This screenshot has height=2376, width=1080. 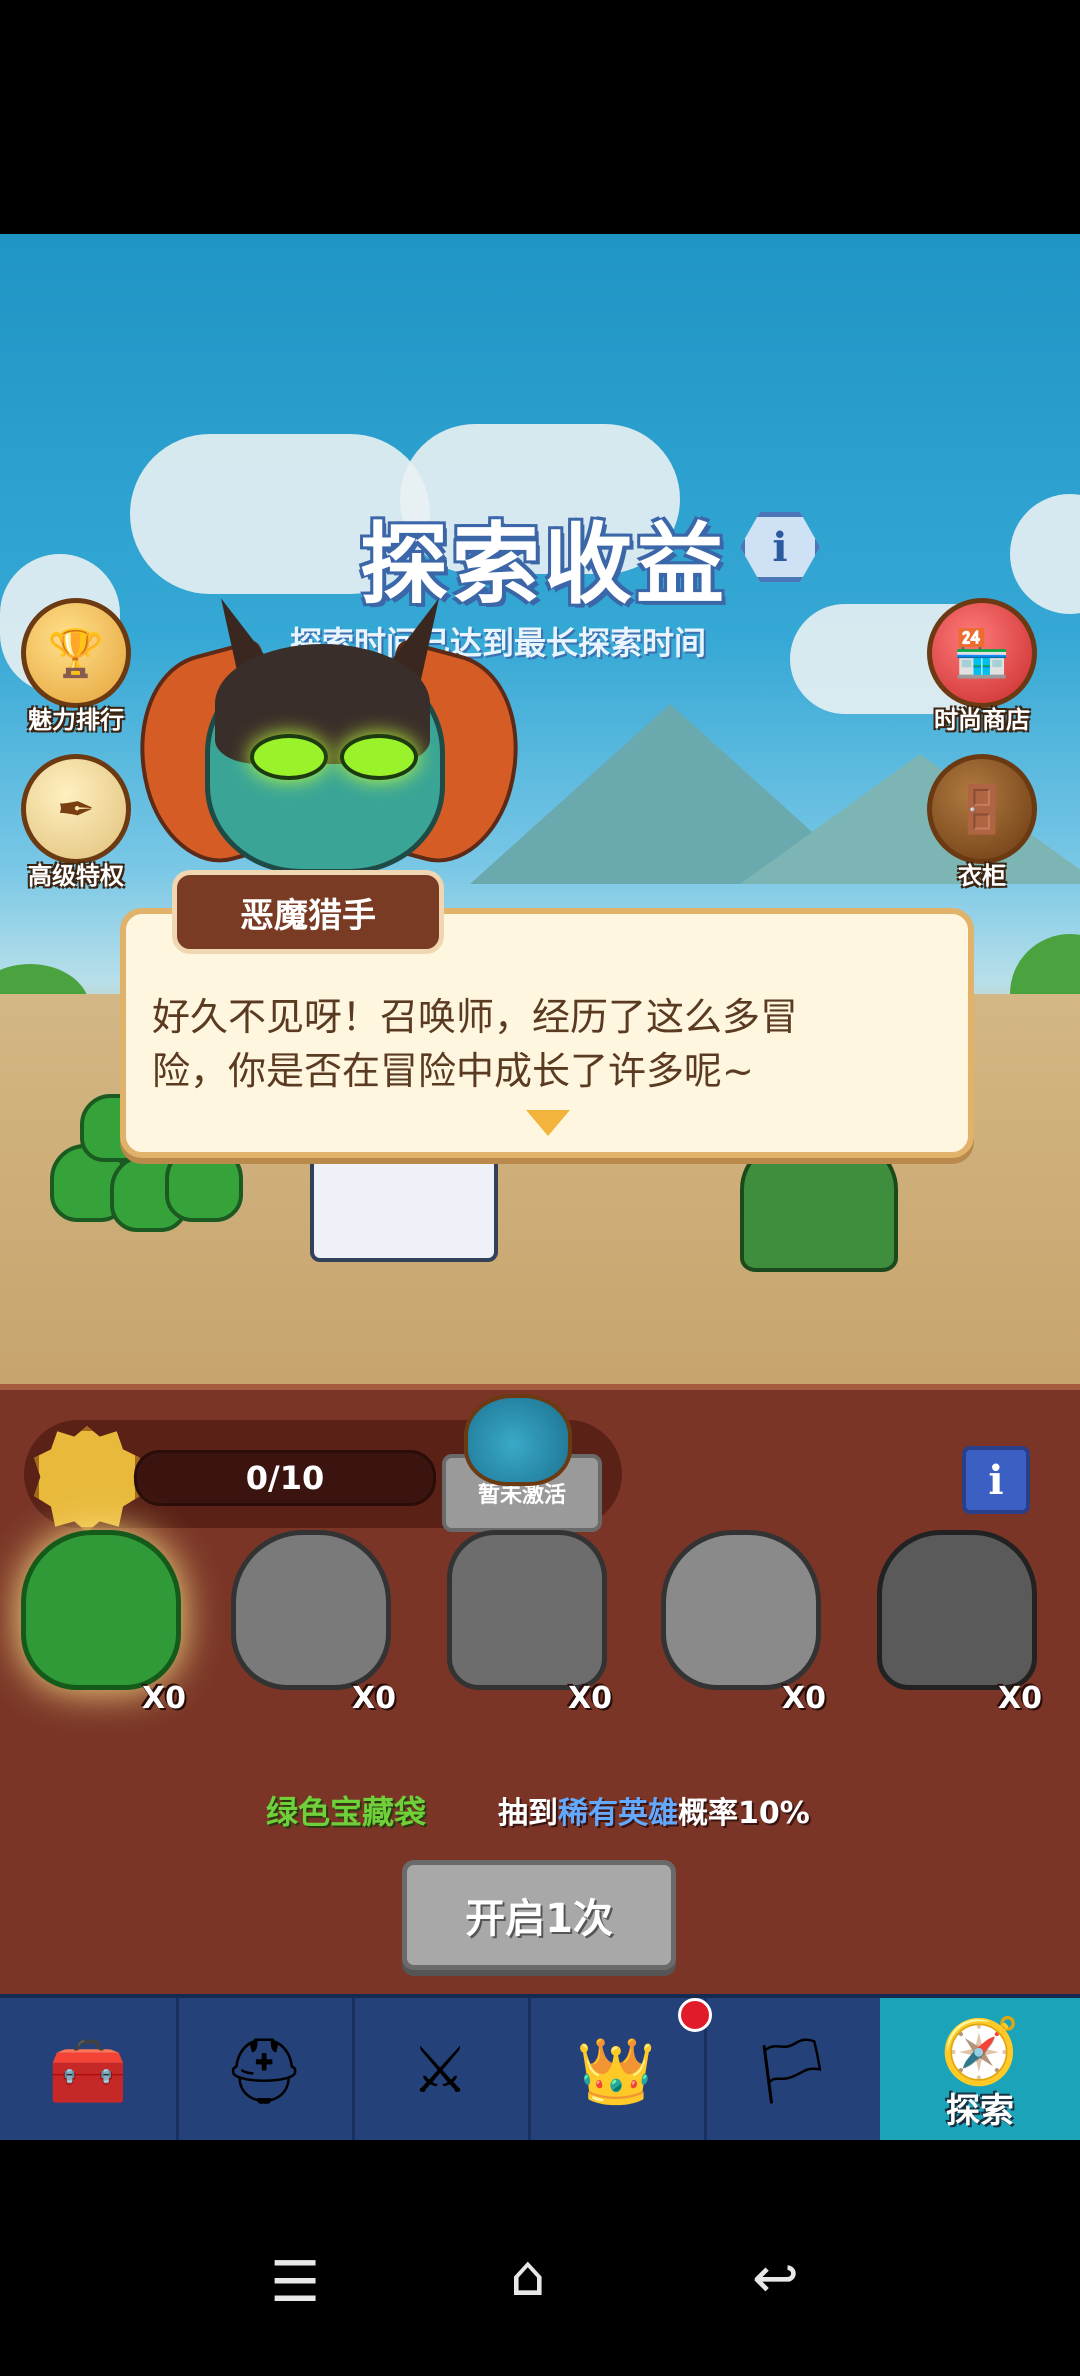 I want to click on side-button-wardrobe: 🚪 衣柜, so click(x=982, y=822).